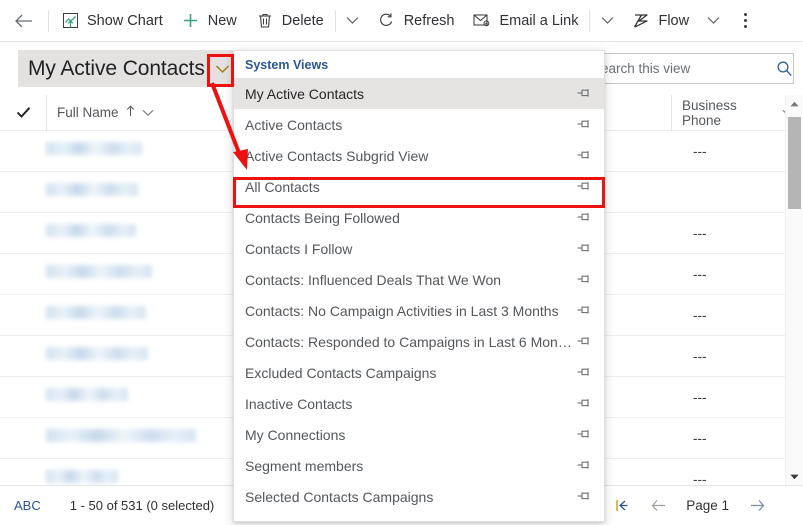 This screenshot has height=525, width=803. Describe the element at coordinates (289, 21) in the screenshot. I see `delete-button: Delete` at that location.